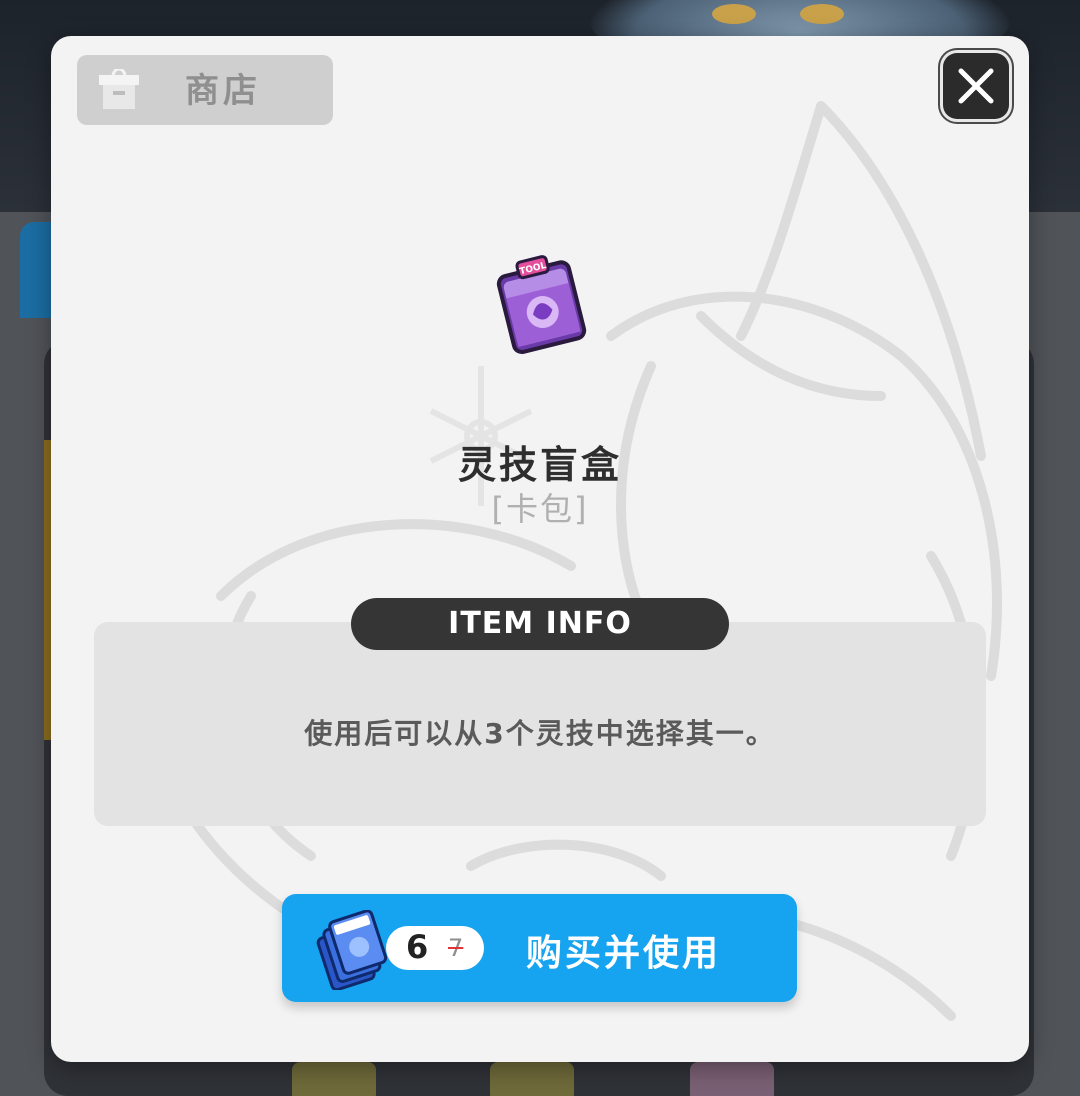 The height and width of the screenshot is (1096, 1080). What do you see at coordinates (732, 1079) in the screenshot?
I see `background-trick-pack-icon` at bounding box center [732, 1079].